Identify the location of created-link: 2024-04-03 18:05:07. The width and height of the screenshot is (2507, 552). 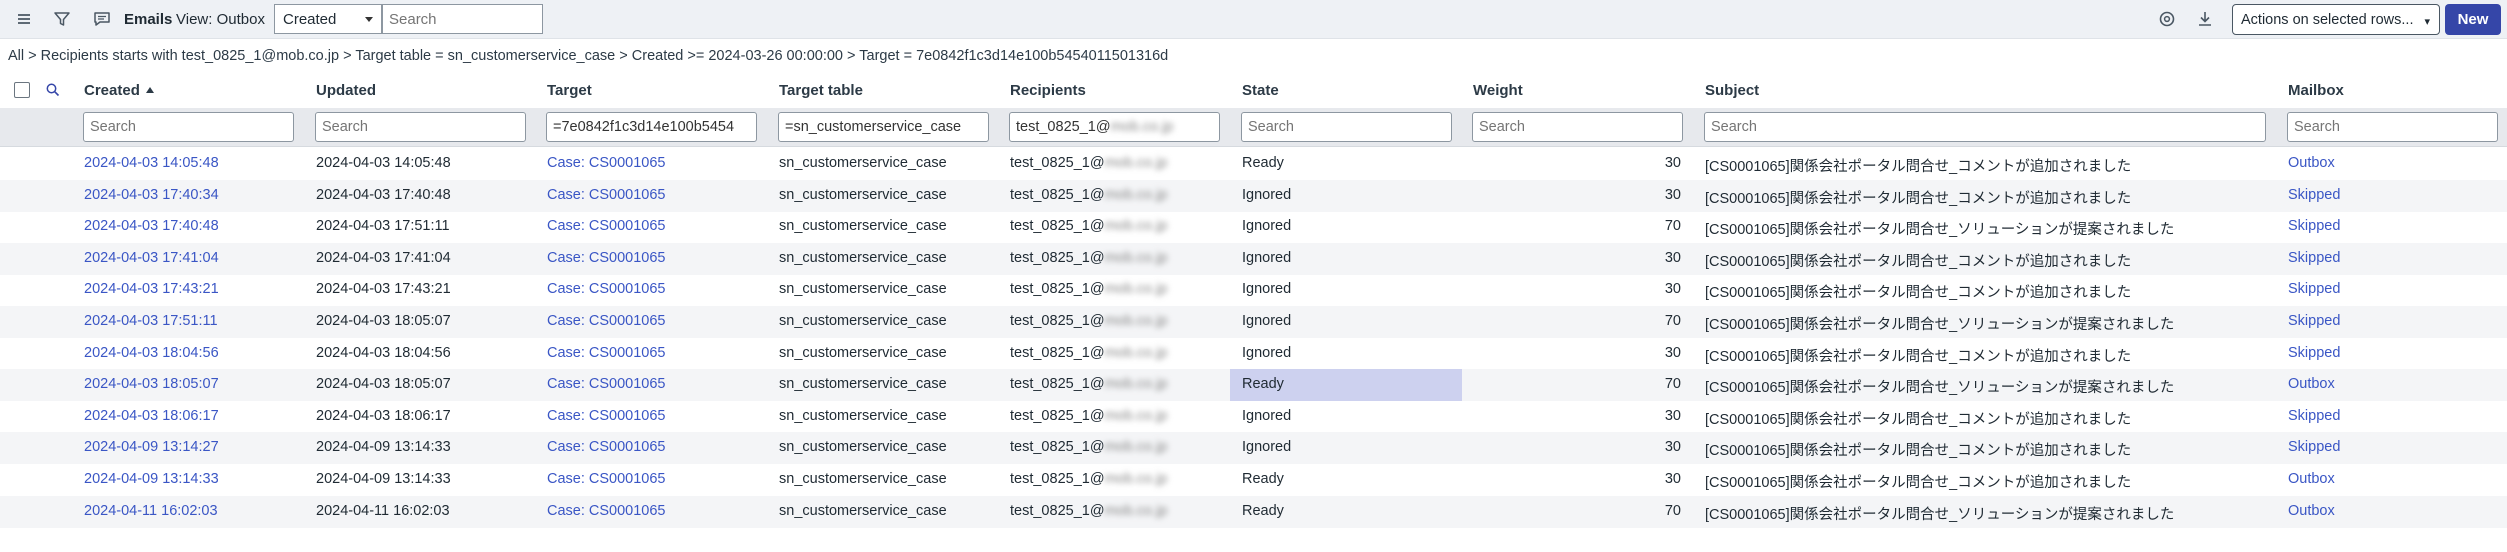
(151, 384).